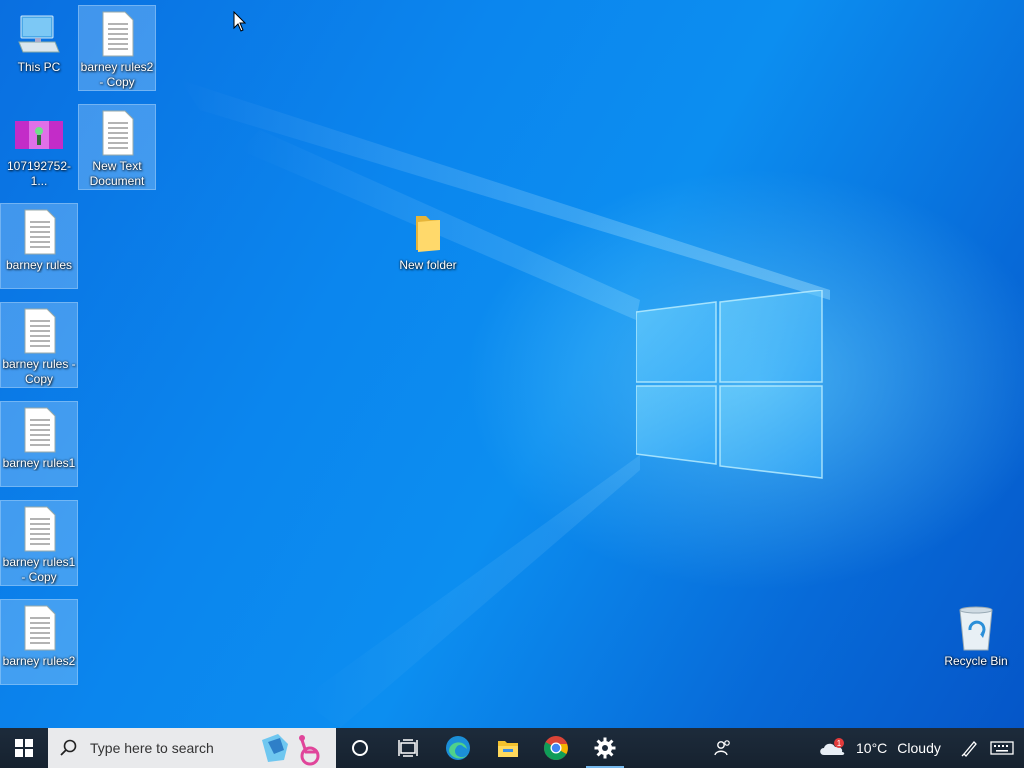 The width and height of the screenshot is (1024, 768). I want to click on weather-temperature: 10°C, so click(872, 748).